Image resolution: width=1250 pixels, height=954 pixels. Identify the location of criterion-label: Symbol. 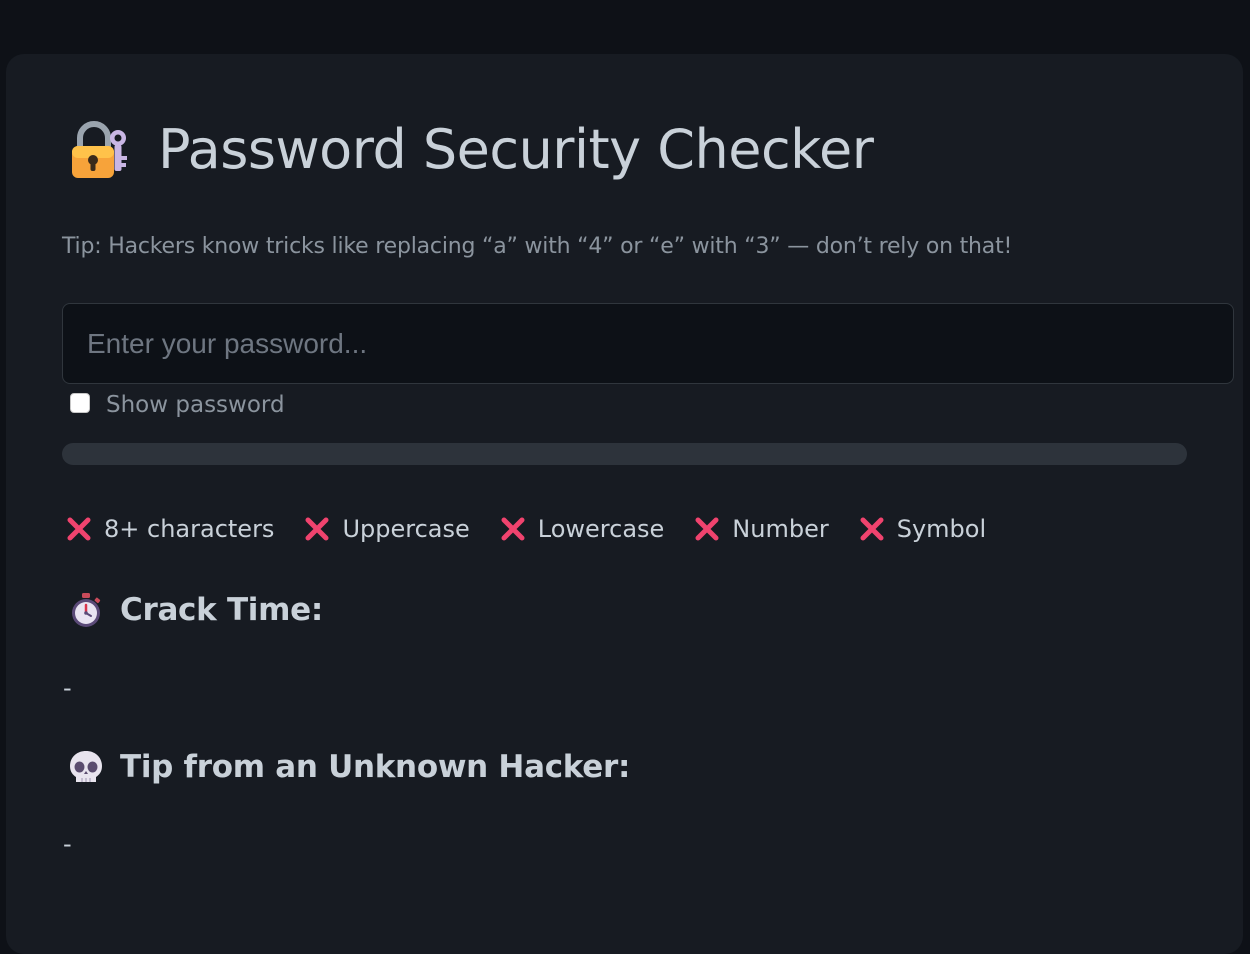
(941, 529).